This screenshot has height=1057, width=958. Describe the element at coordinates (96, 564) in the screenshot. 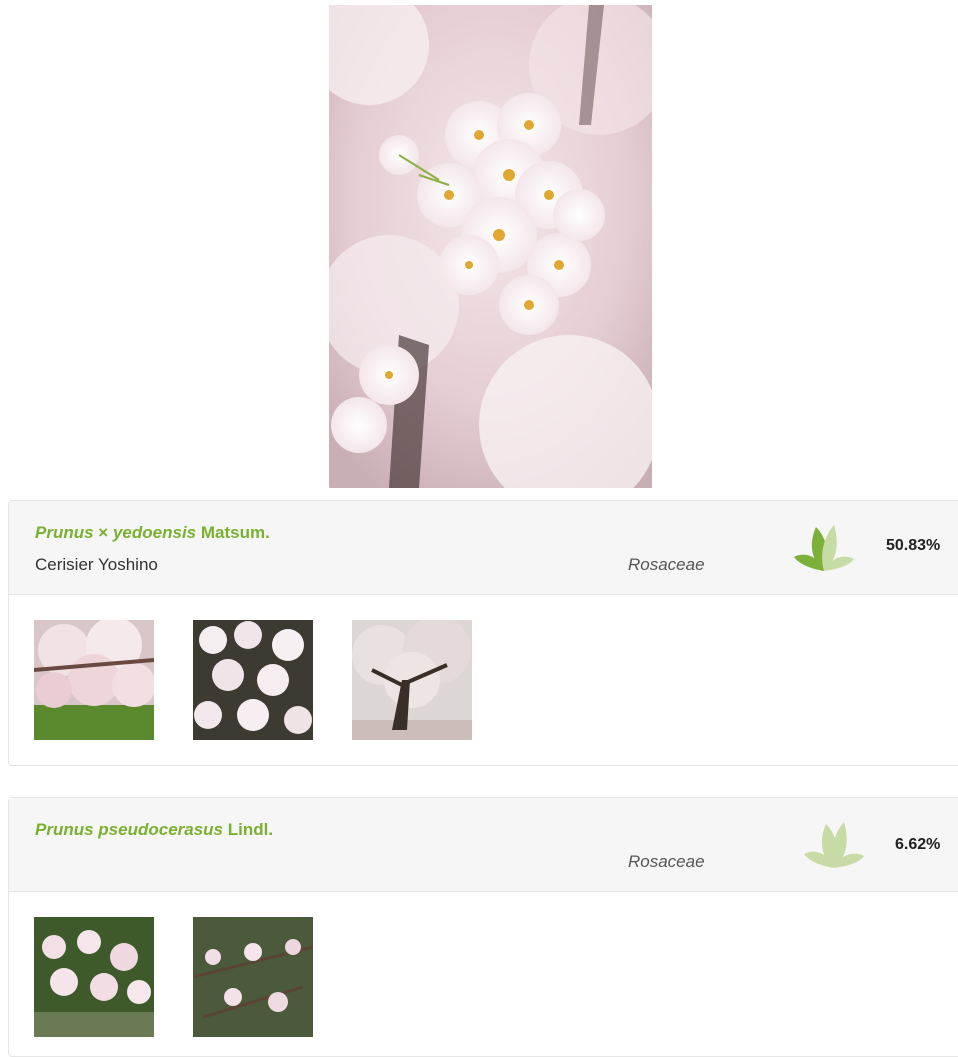

I see `common-name: Cerisier Yoshino` at that location.